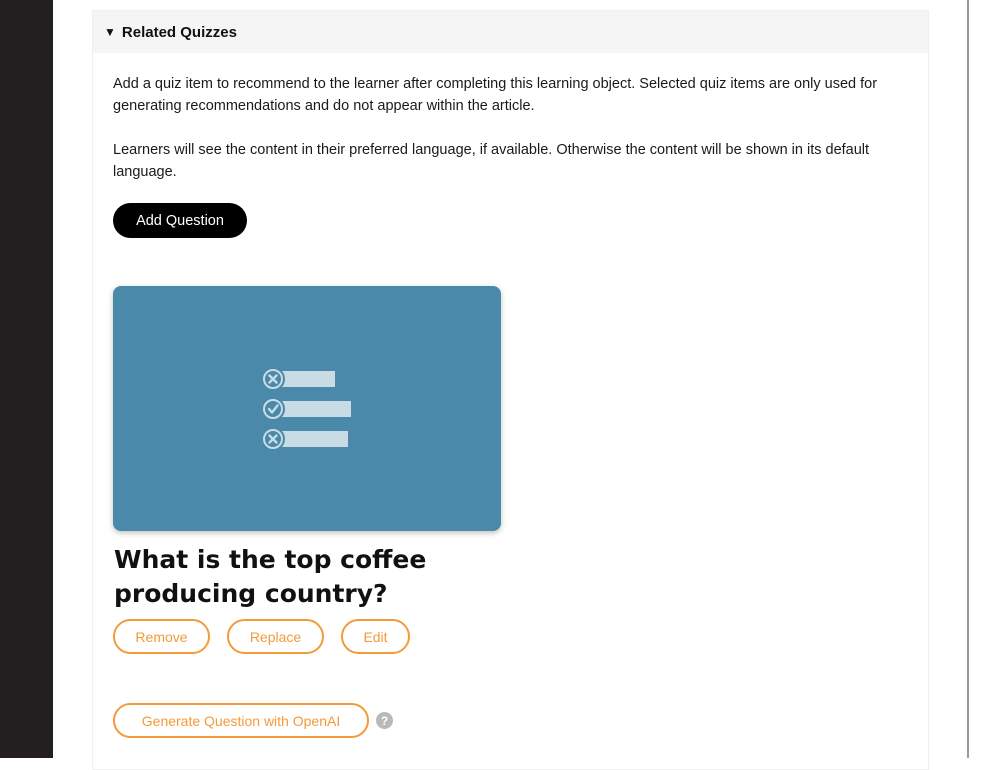 The image size is (1000, 770). What do you see at coordinates (241, 720) in the screenshot?
I see `generate-question-openai-button: Generate Question with OpenAI` at bounding box center [241, 720].